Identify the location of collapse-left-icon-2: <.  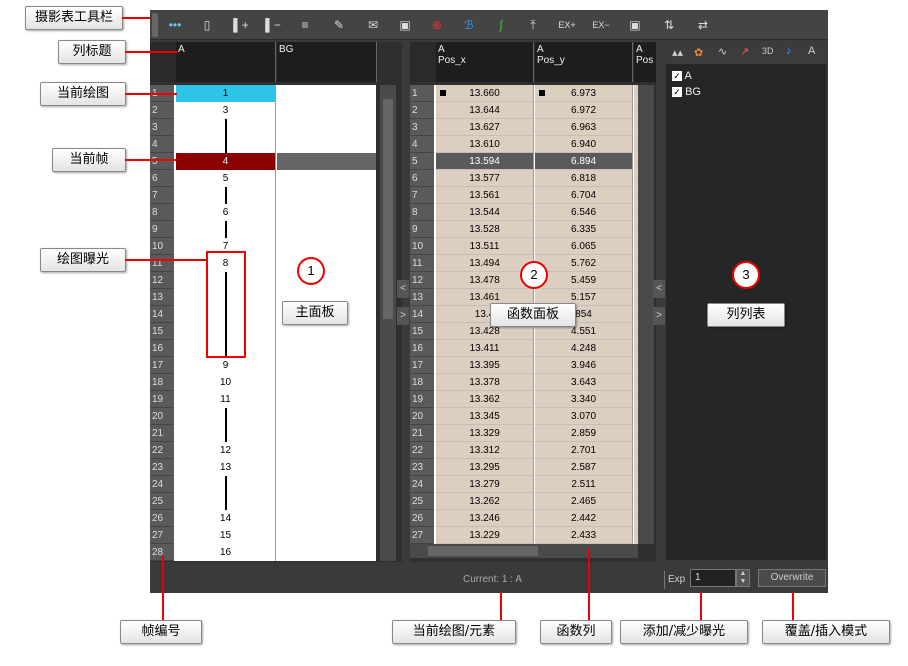
(659, 289).